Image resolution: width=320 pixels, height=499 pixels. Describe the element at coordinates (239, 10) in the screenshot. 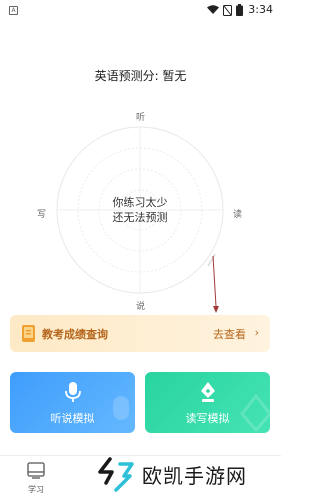

I see `battery-icon` at that location.